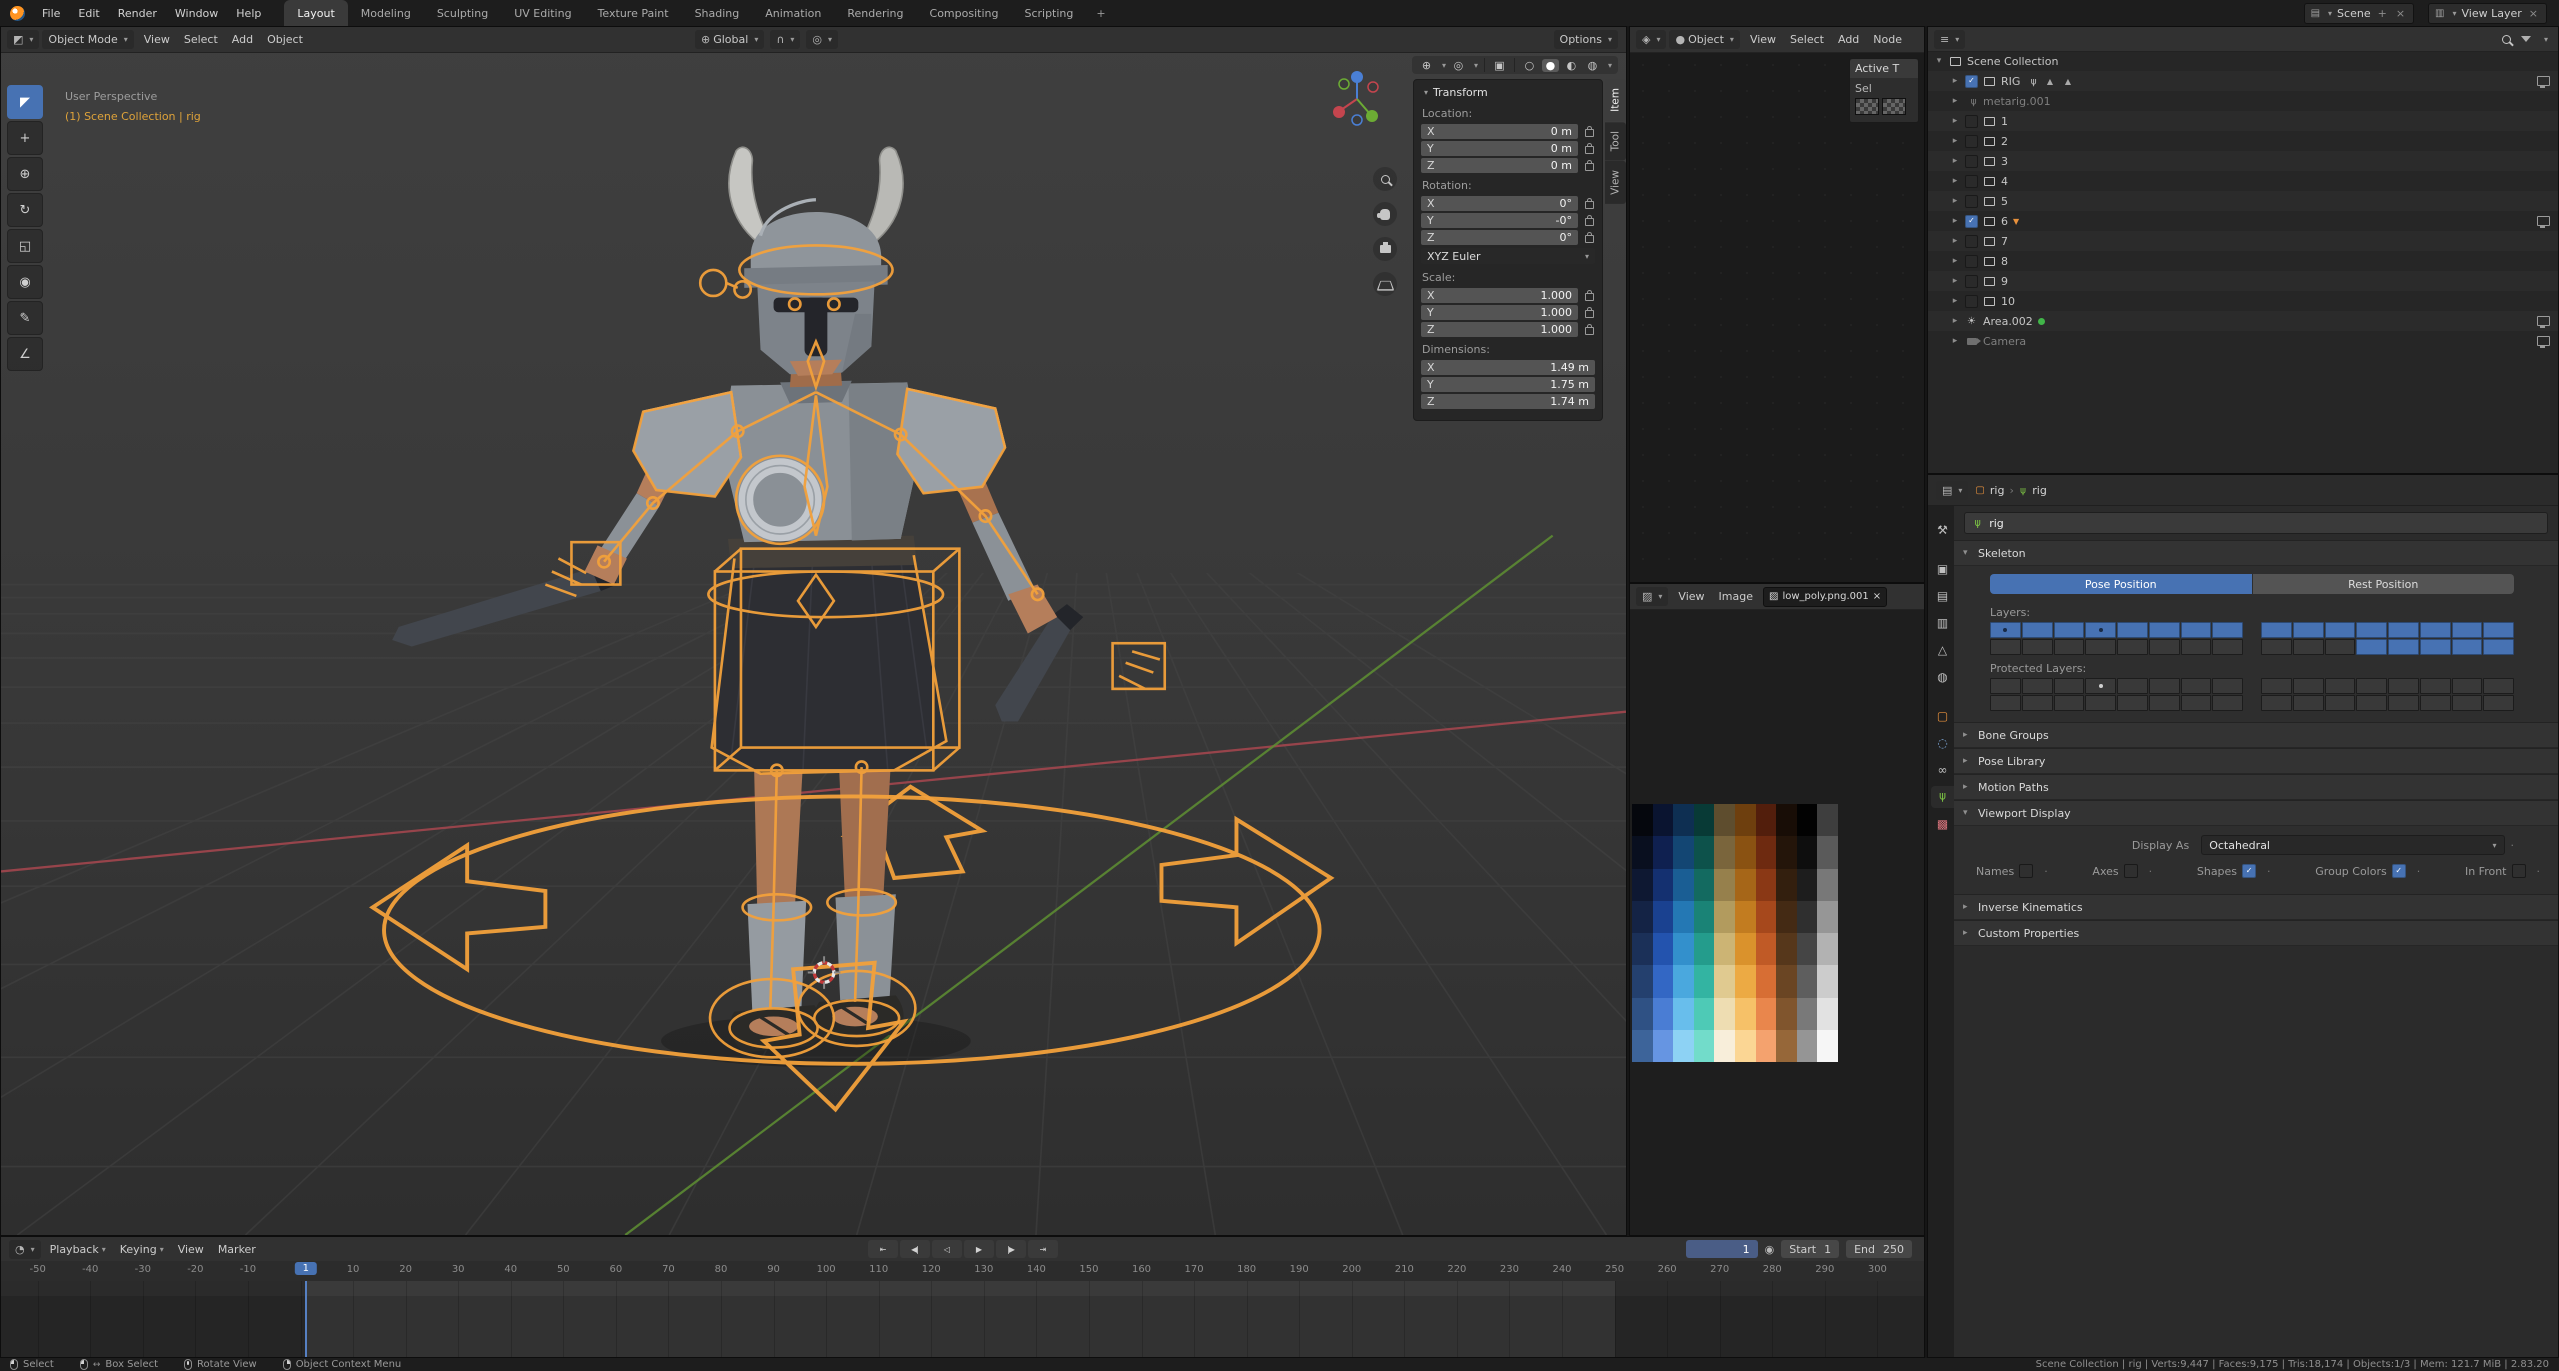  What do you see at coordinates (25, 354) in the screenshot?
I see `tool-measure: ∠` at bounding box center [25, 354].